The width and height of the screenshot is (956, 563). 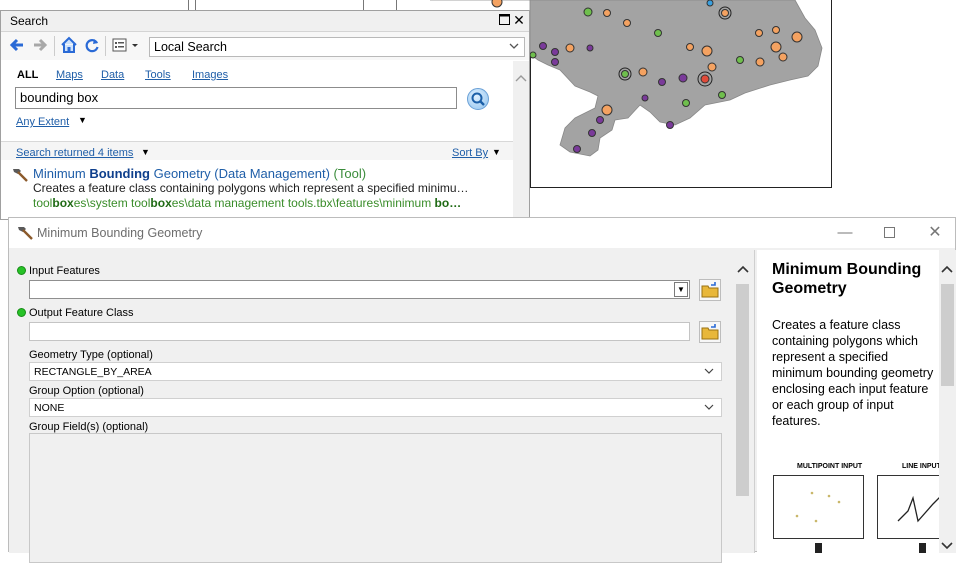 What do you see at coordinates (27, 75) in the screenshot?
I see `tab-all: ALL` at bounding box center [27, 75].